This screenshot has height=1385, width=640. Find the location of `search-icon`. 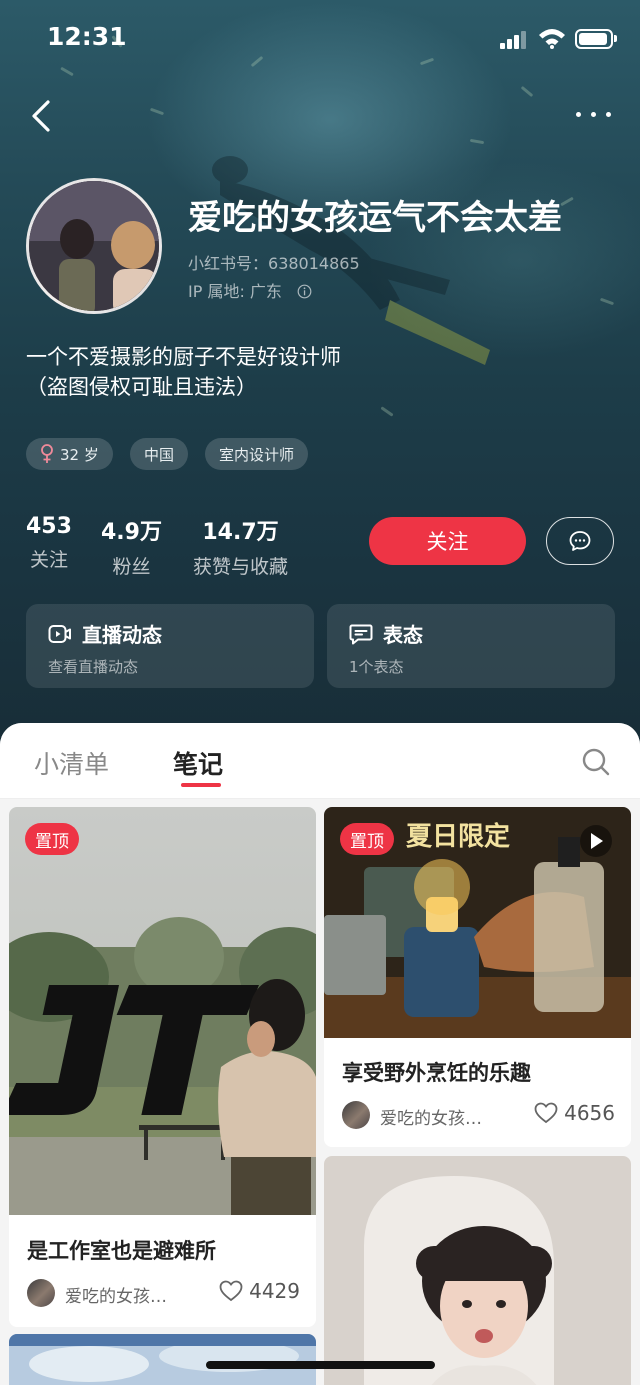

search-icon is located at coordinates (596, 762).